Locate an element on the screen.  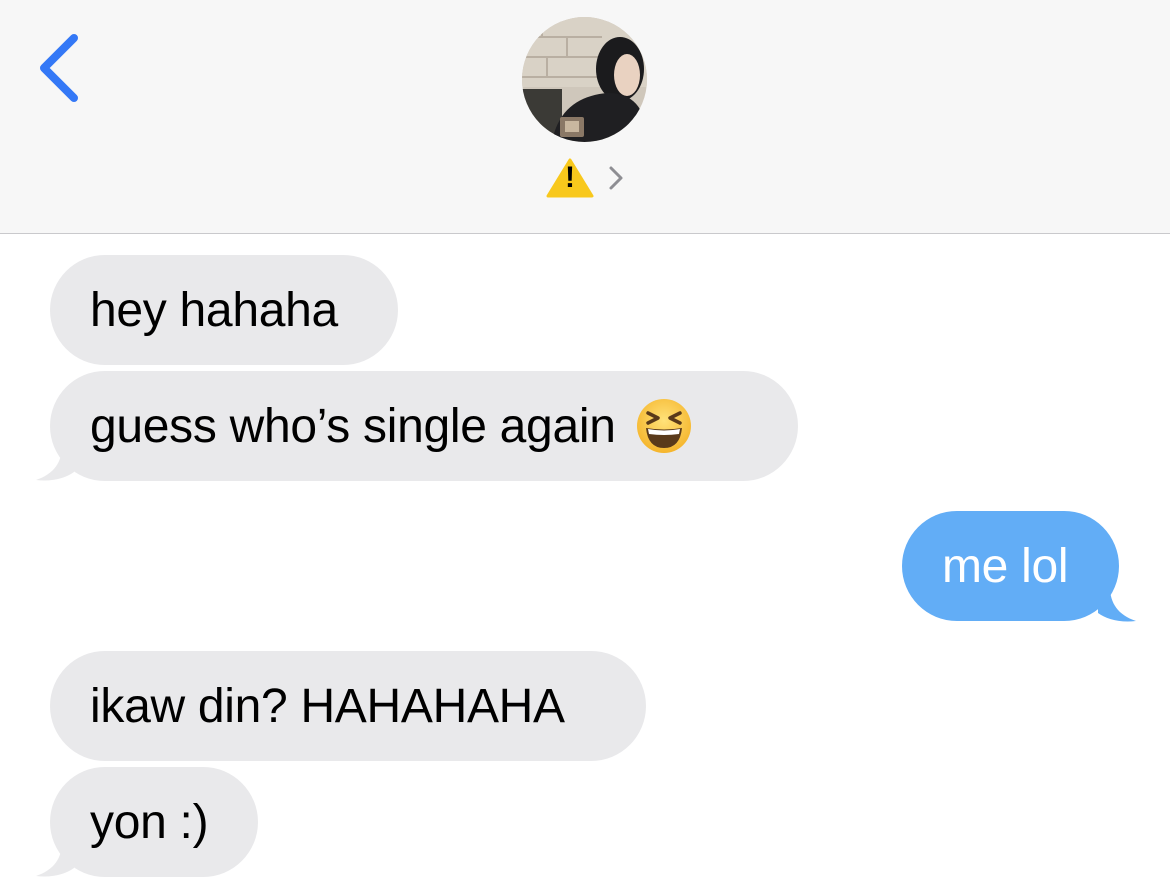
avatar-photo is located at coordinates (584, 79).